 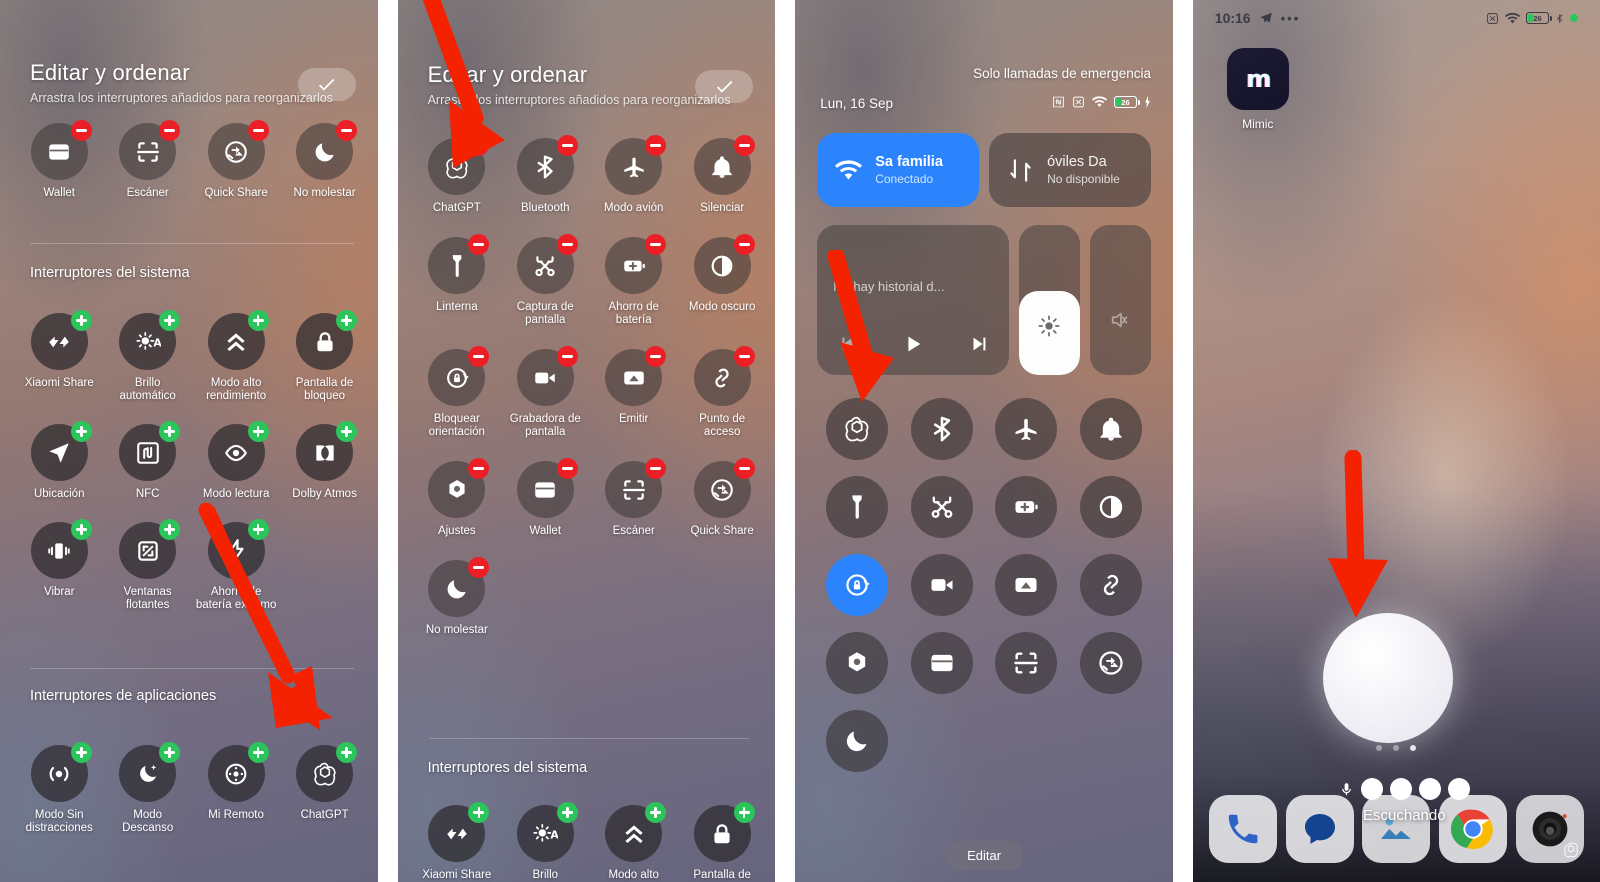 I want to click on switch-tile: NFC, so click(x=147, y=461).